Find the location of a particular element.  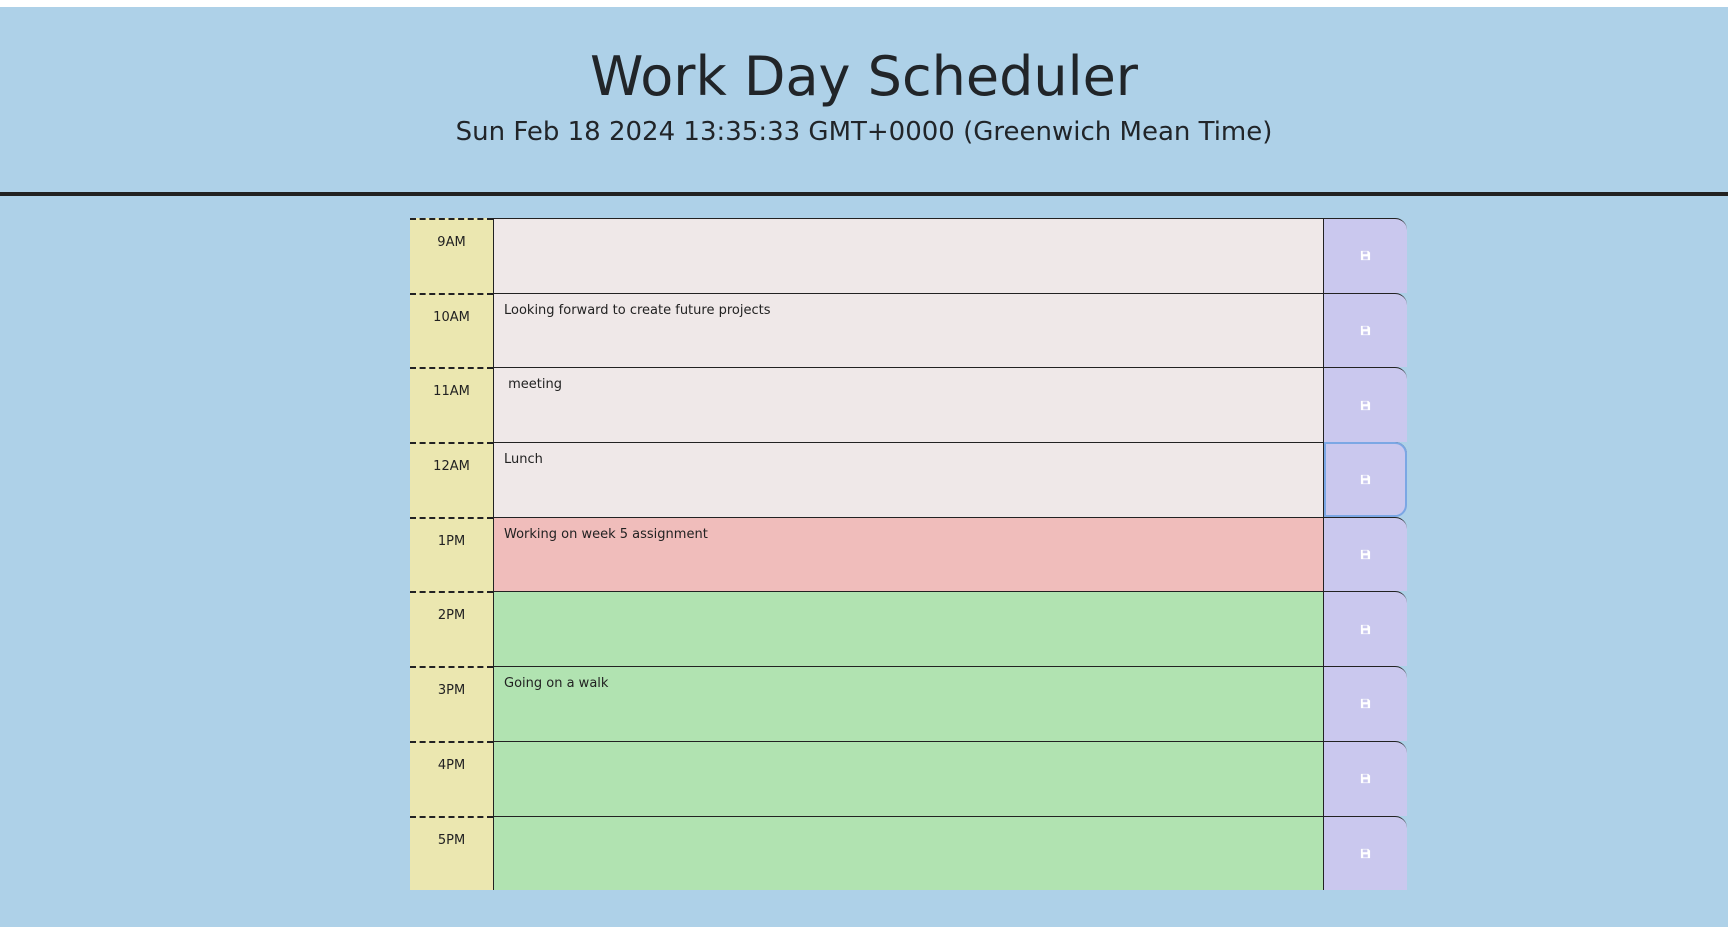

hour-label: 5PM is located at coordinates (451, 853).